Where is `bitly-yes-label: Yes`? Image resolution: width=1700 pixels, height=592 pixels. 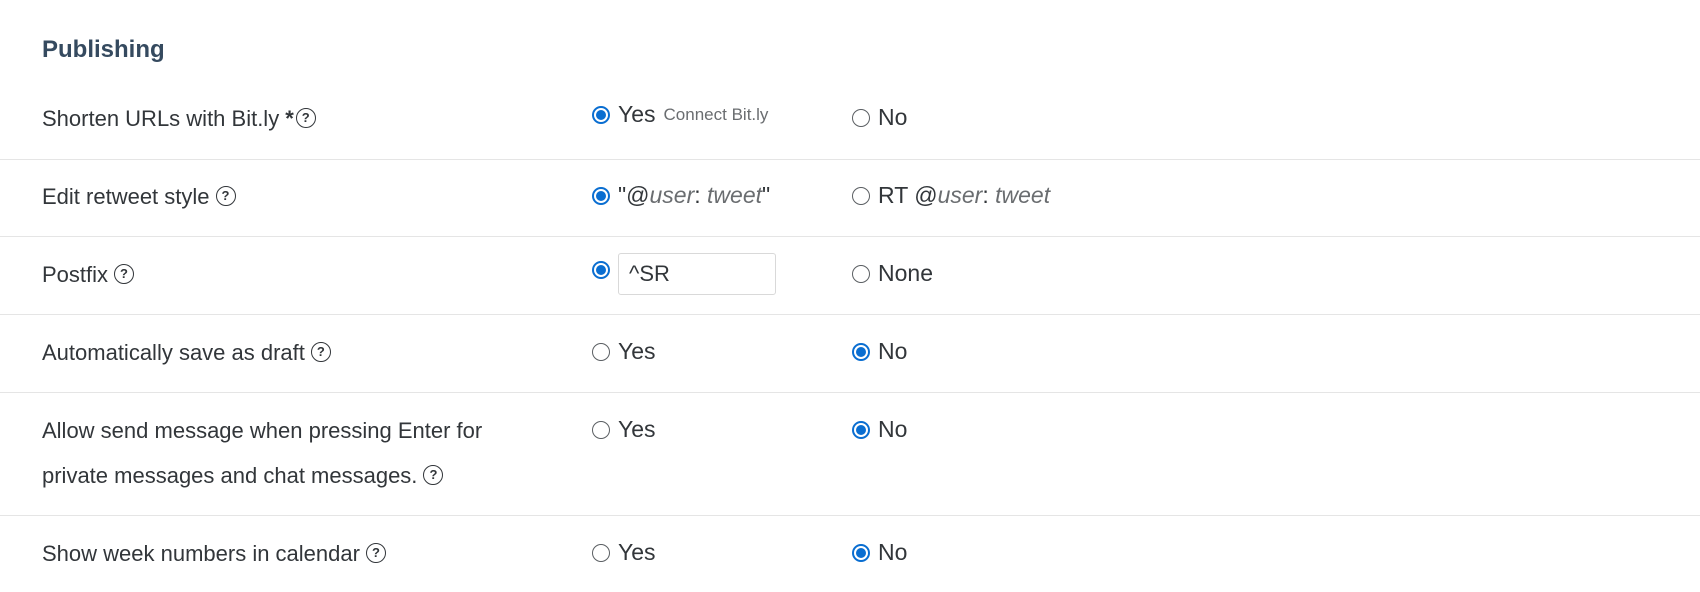
bitly-yes-label: Yes is located at coordinates (637, 114).